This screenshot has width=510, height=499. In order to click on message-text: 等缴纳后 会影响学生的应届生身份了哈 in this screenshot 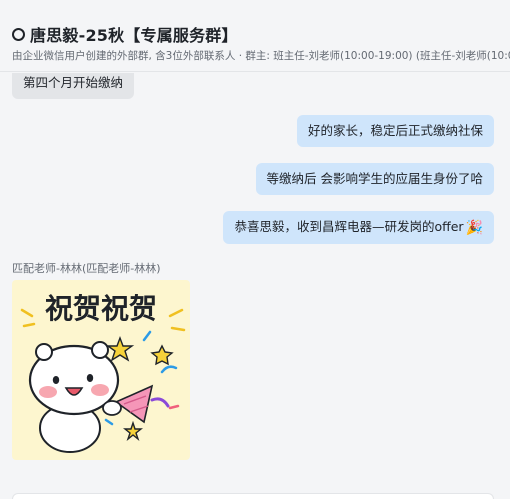, I will do `click(374, 178)`.